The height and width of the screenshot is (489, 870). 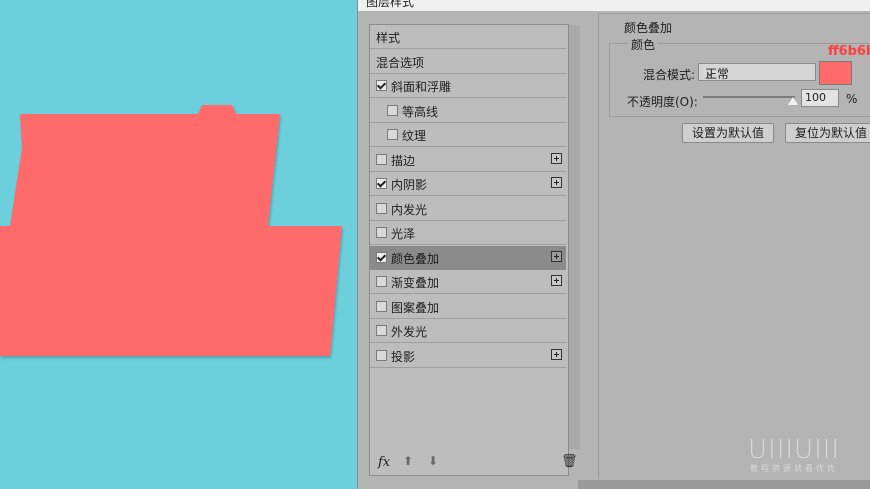 What do you see at coordinates (849, 51) in the screenshot?
I see `hex-annotation: ff6b6b` at bounding box center [849, 51].